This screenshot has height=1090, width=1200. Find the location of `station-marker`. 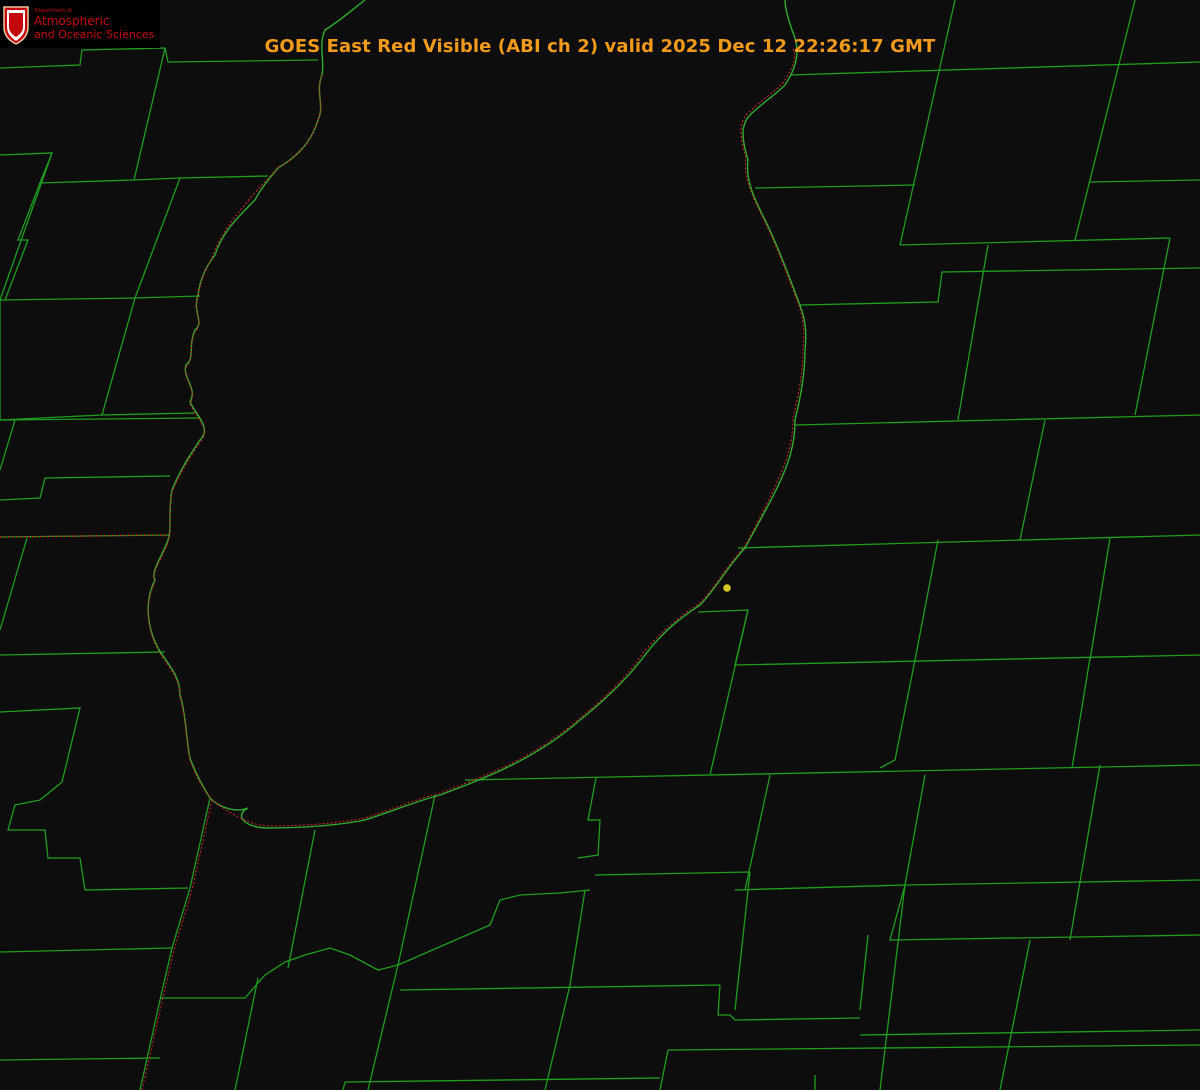

station-marker is located at coordinates (727, 588).